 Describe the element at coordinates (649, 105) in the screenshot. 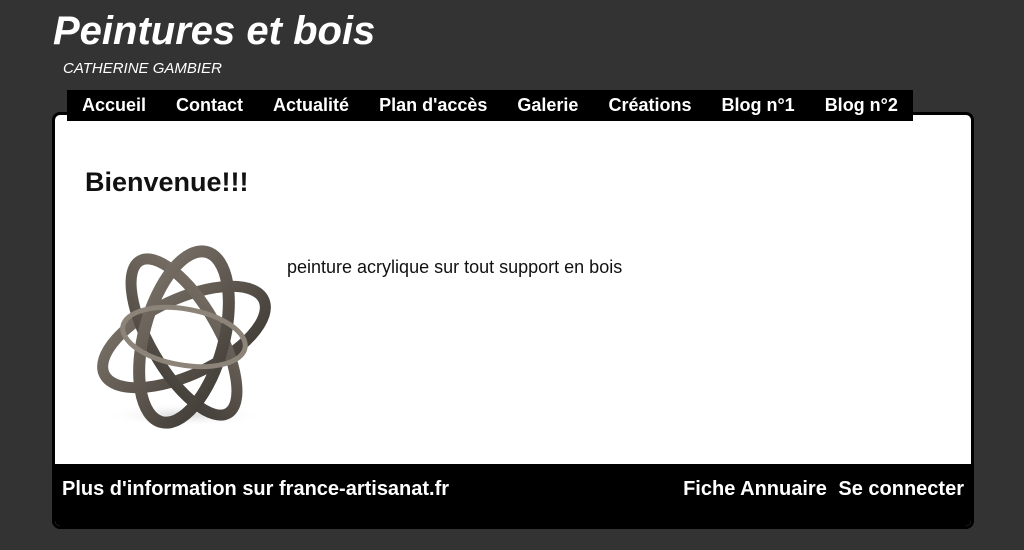

I see `nav-item-creations: Créations` at that location.